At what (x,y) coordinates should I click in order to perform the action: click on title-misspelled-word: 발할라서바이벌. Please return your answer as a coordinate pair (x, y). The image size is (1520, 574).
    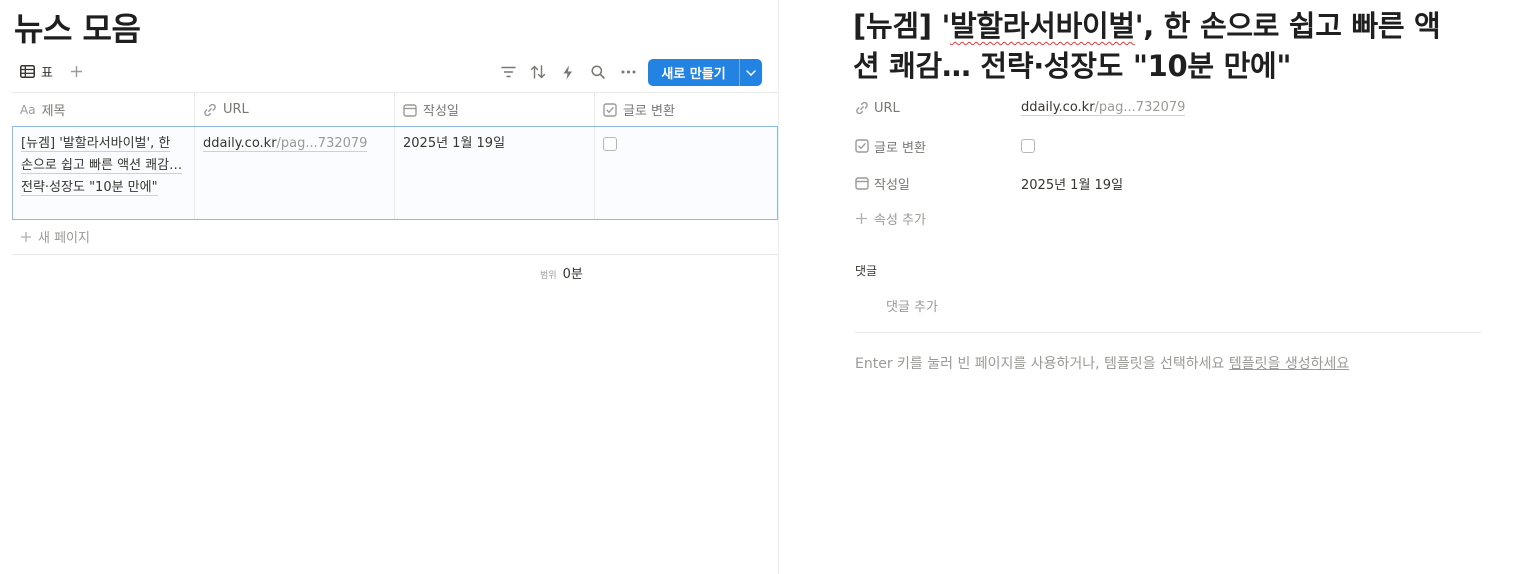
    Looking at the image, I should click on (1042, 26).